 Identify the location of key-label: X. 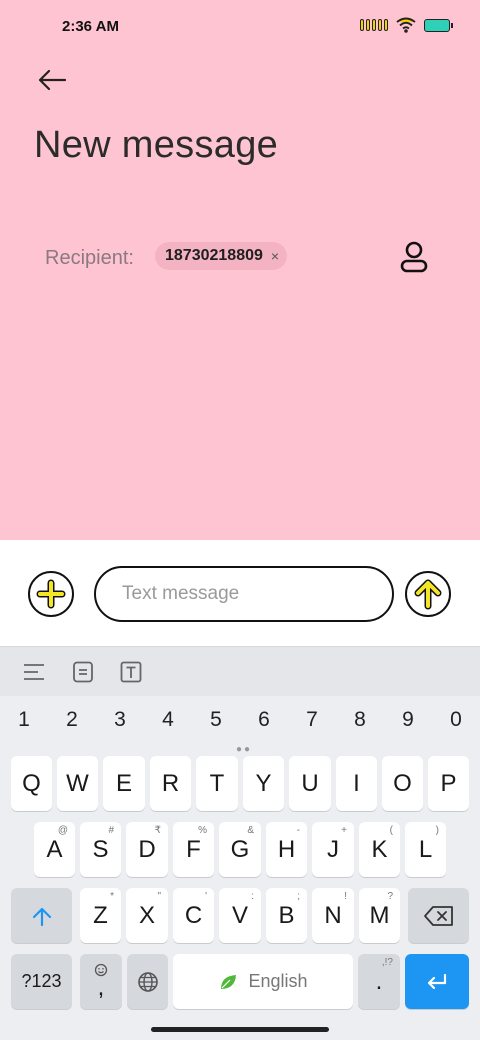
(146, 915).